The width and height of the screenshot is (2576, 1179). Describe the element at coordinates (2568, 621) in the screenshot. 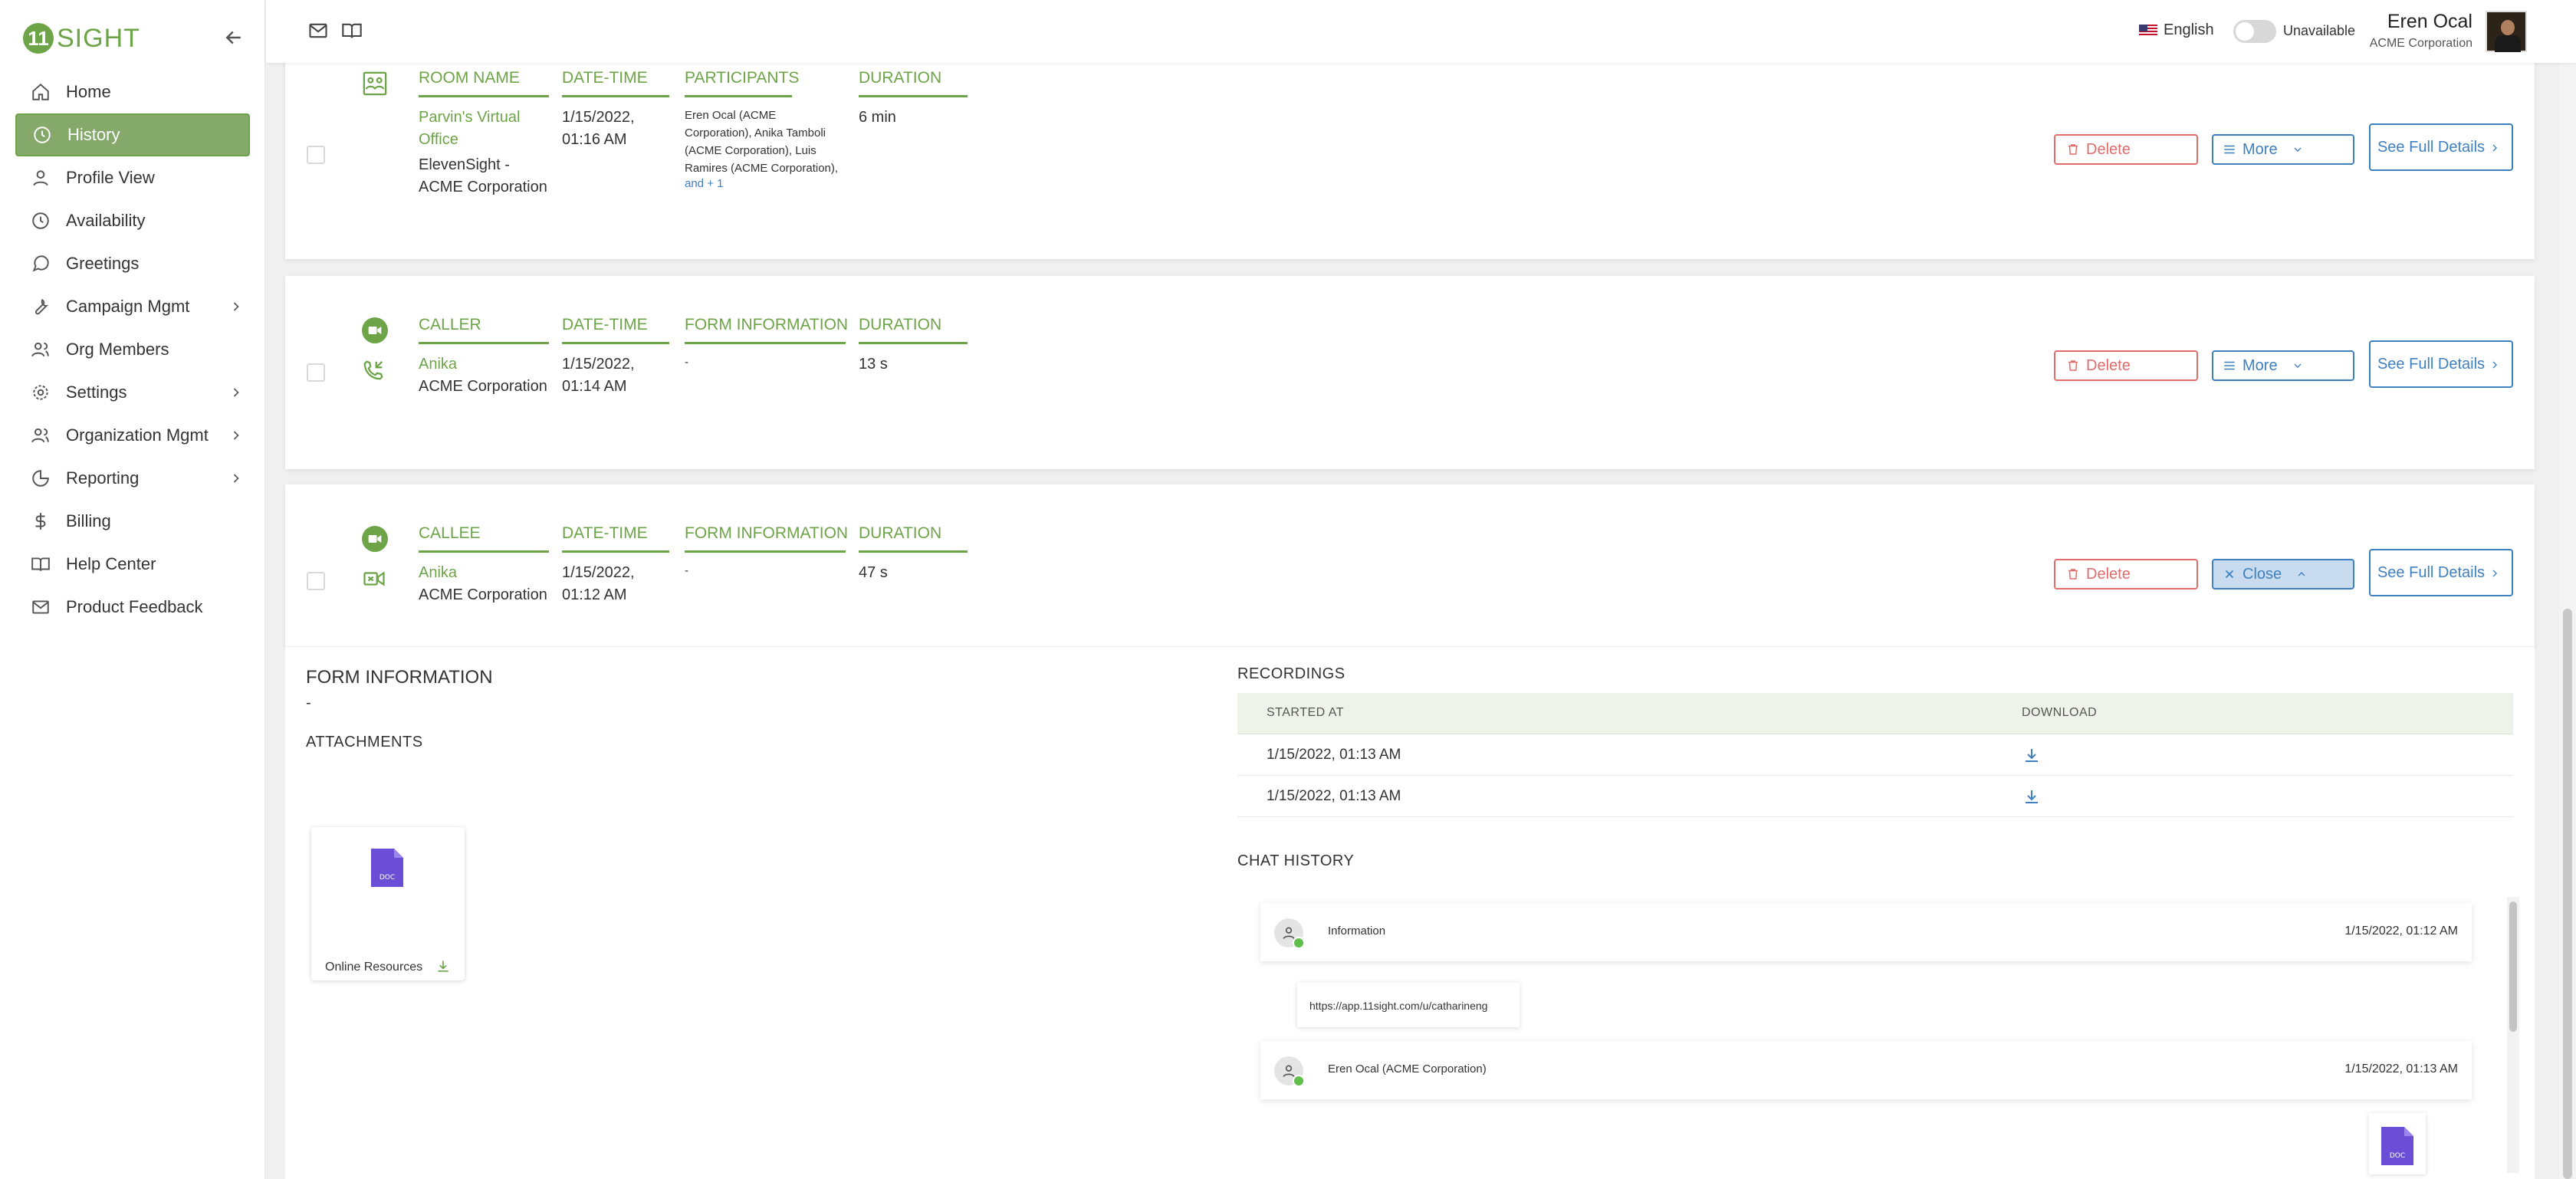

I see `page-scrollbar` at that location.